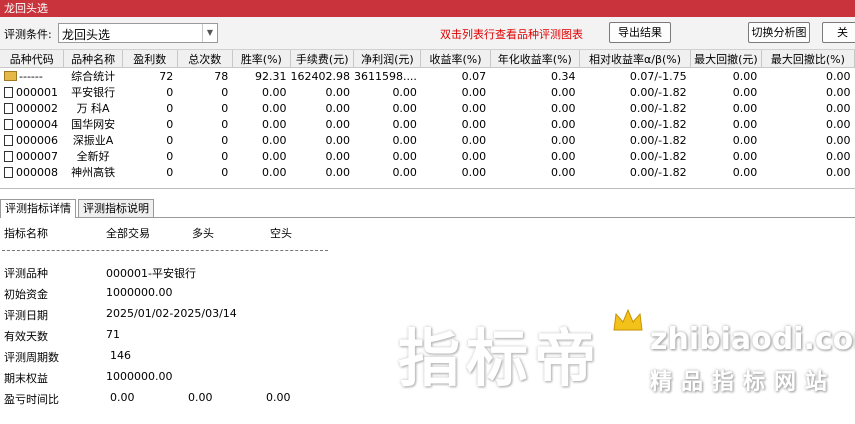  What do you see at coordinates (535, 59) in the screenshot?
I see `column-header: 年化收益率(%)` at bounding box center [535, 59].